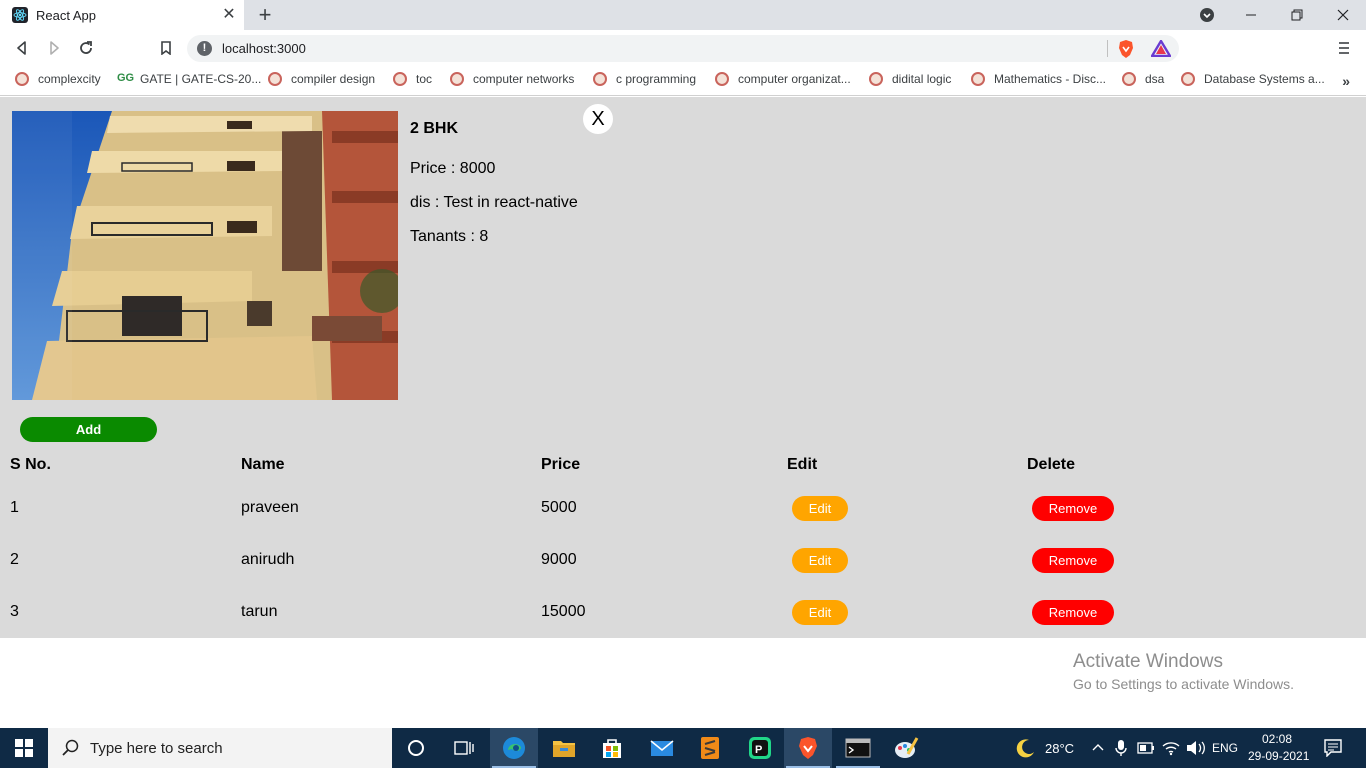  What do you see at coordinates (204, 48) in the screenshot?
I see `site-info-icon: !` at bounding box center [204, 48].